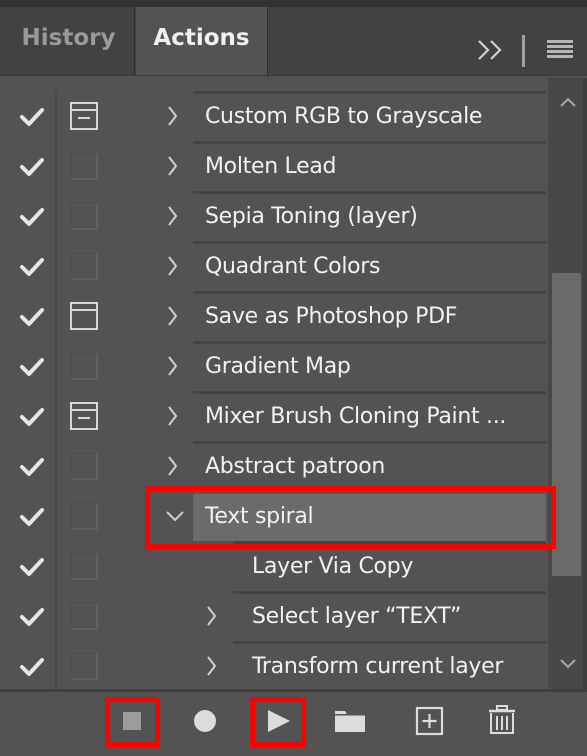 The image size is (587, 756). What do you see at coordinates (259, 516) in the screenshot?
I see `action-label: Text spiral` at bounding box center [259, 516].